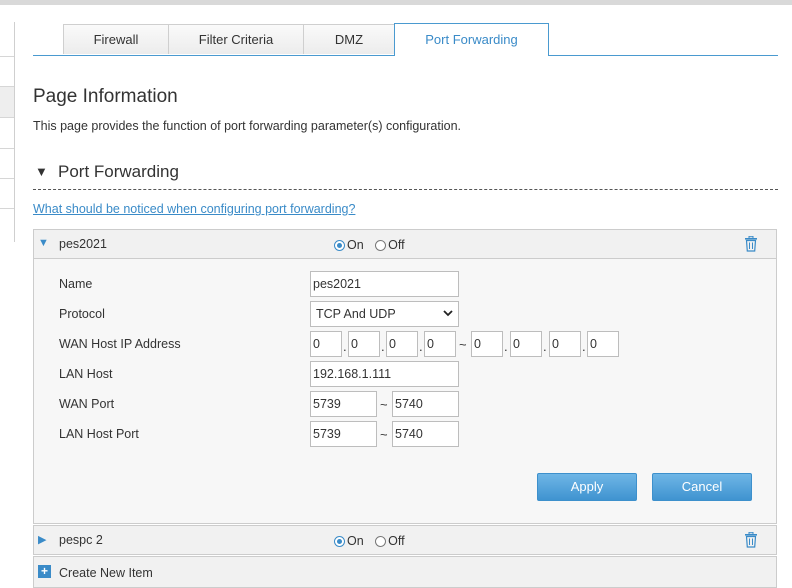  I want to click on section-header: ▼ Port Forwarding, so click(405, 174).